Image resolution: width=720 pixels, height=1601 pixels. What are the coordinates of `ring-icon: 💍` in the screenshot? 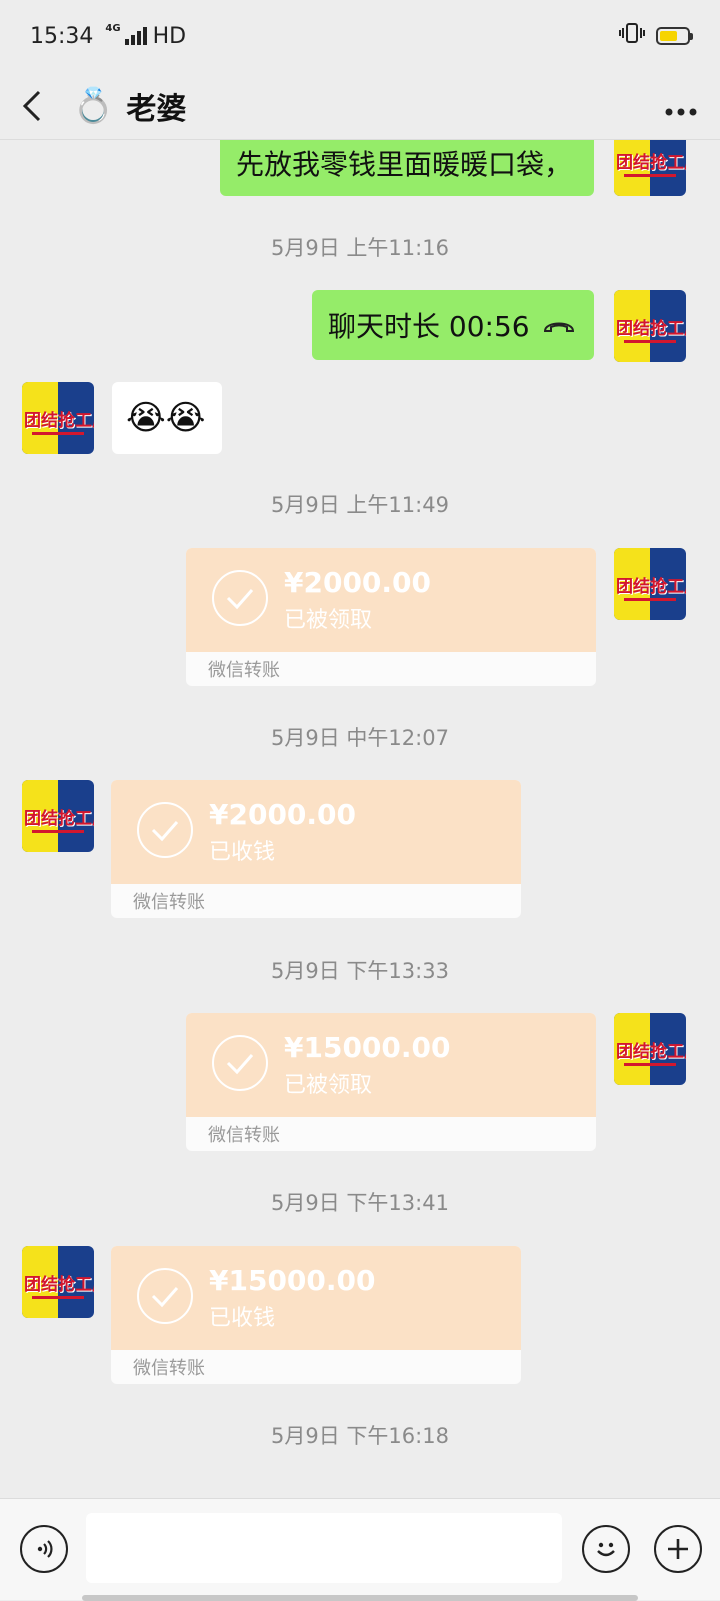 It's located at (93, 105).